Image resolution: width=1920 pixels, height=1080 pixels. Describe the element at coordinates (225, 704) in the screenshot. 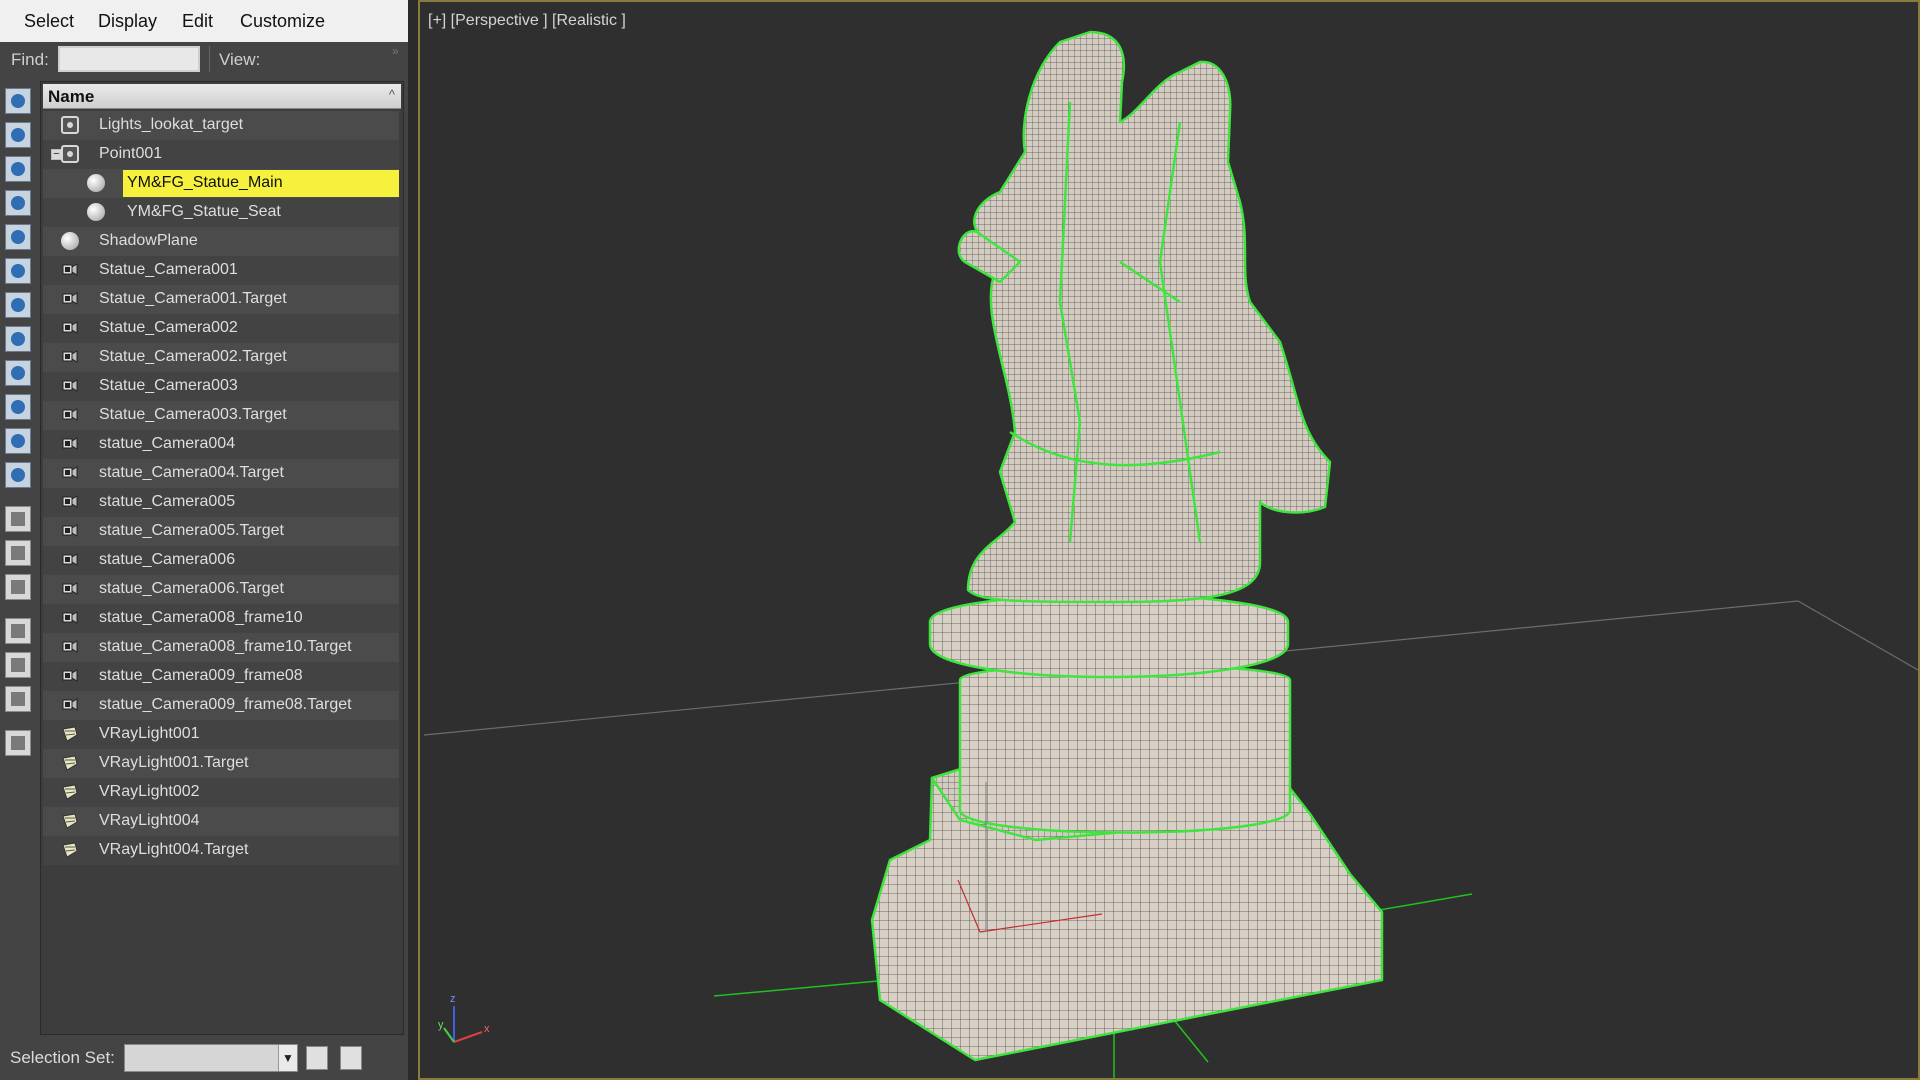

I see `tree-row-label: statue_Camera009_frame08.Target` at that location.